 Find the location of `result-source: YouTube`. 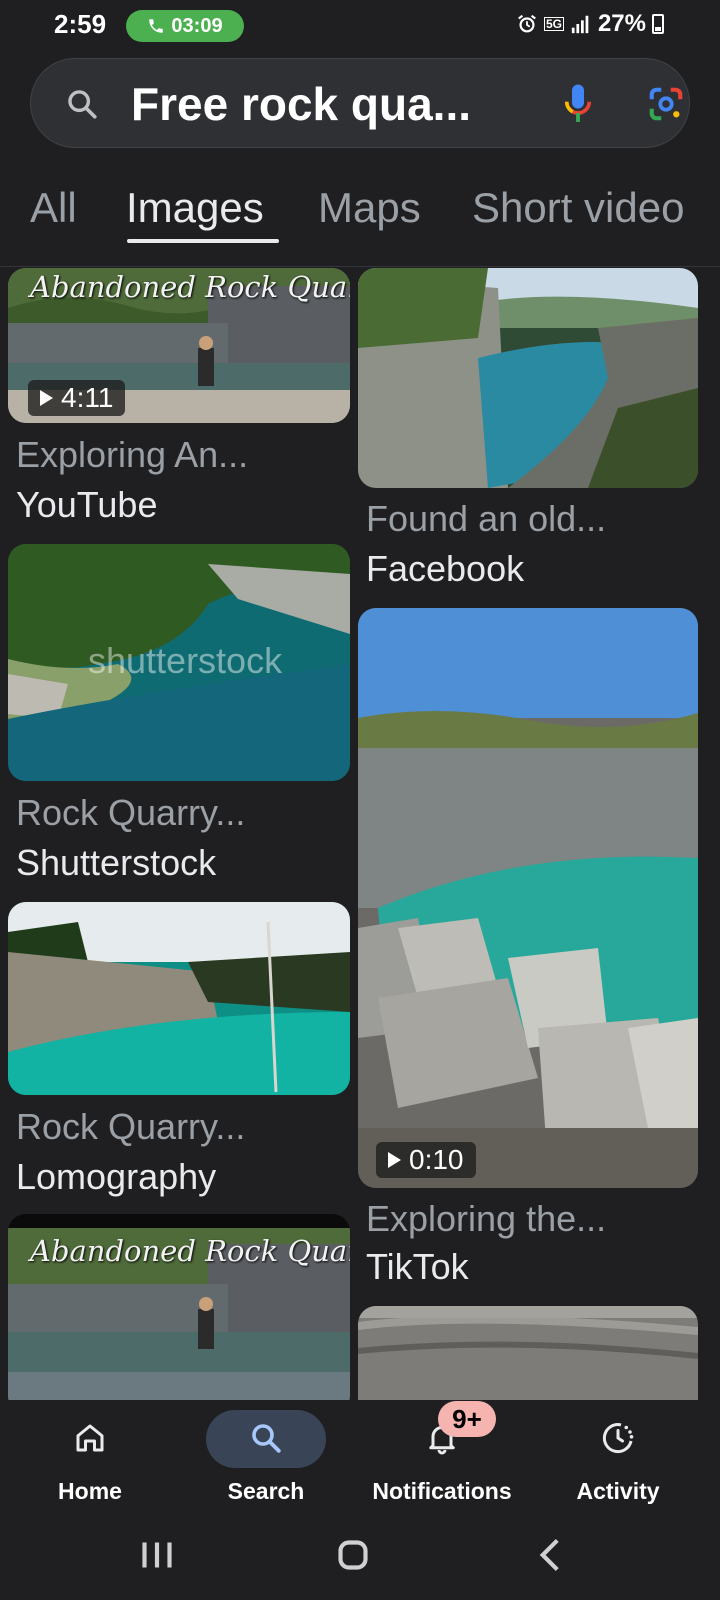

result-source: YouTube is located at coordinates (86, 505).